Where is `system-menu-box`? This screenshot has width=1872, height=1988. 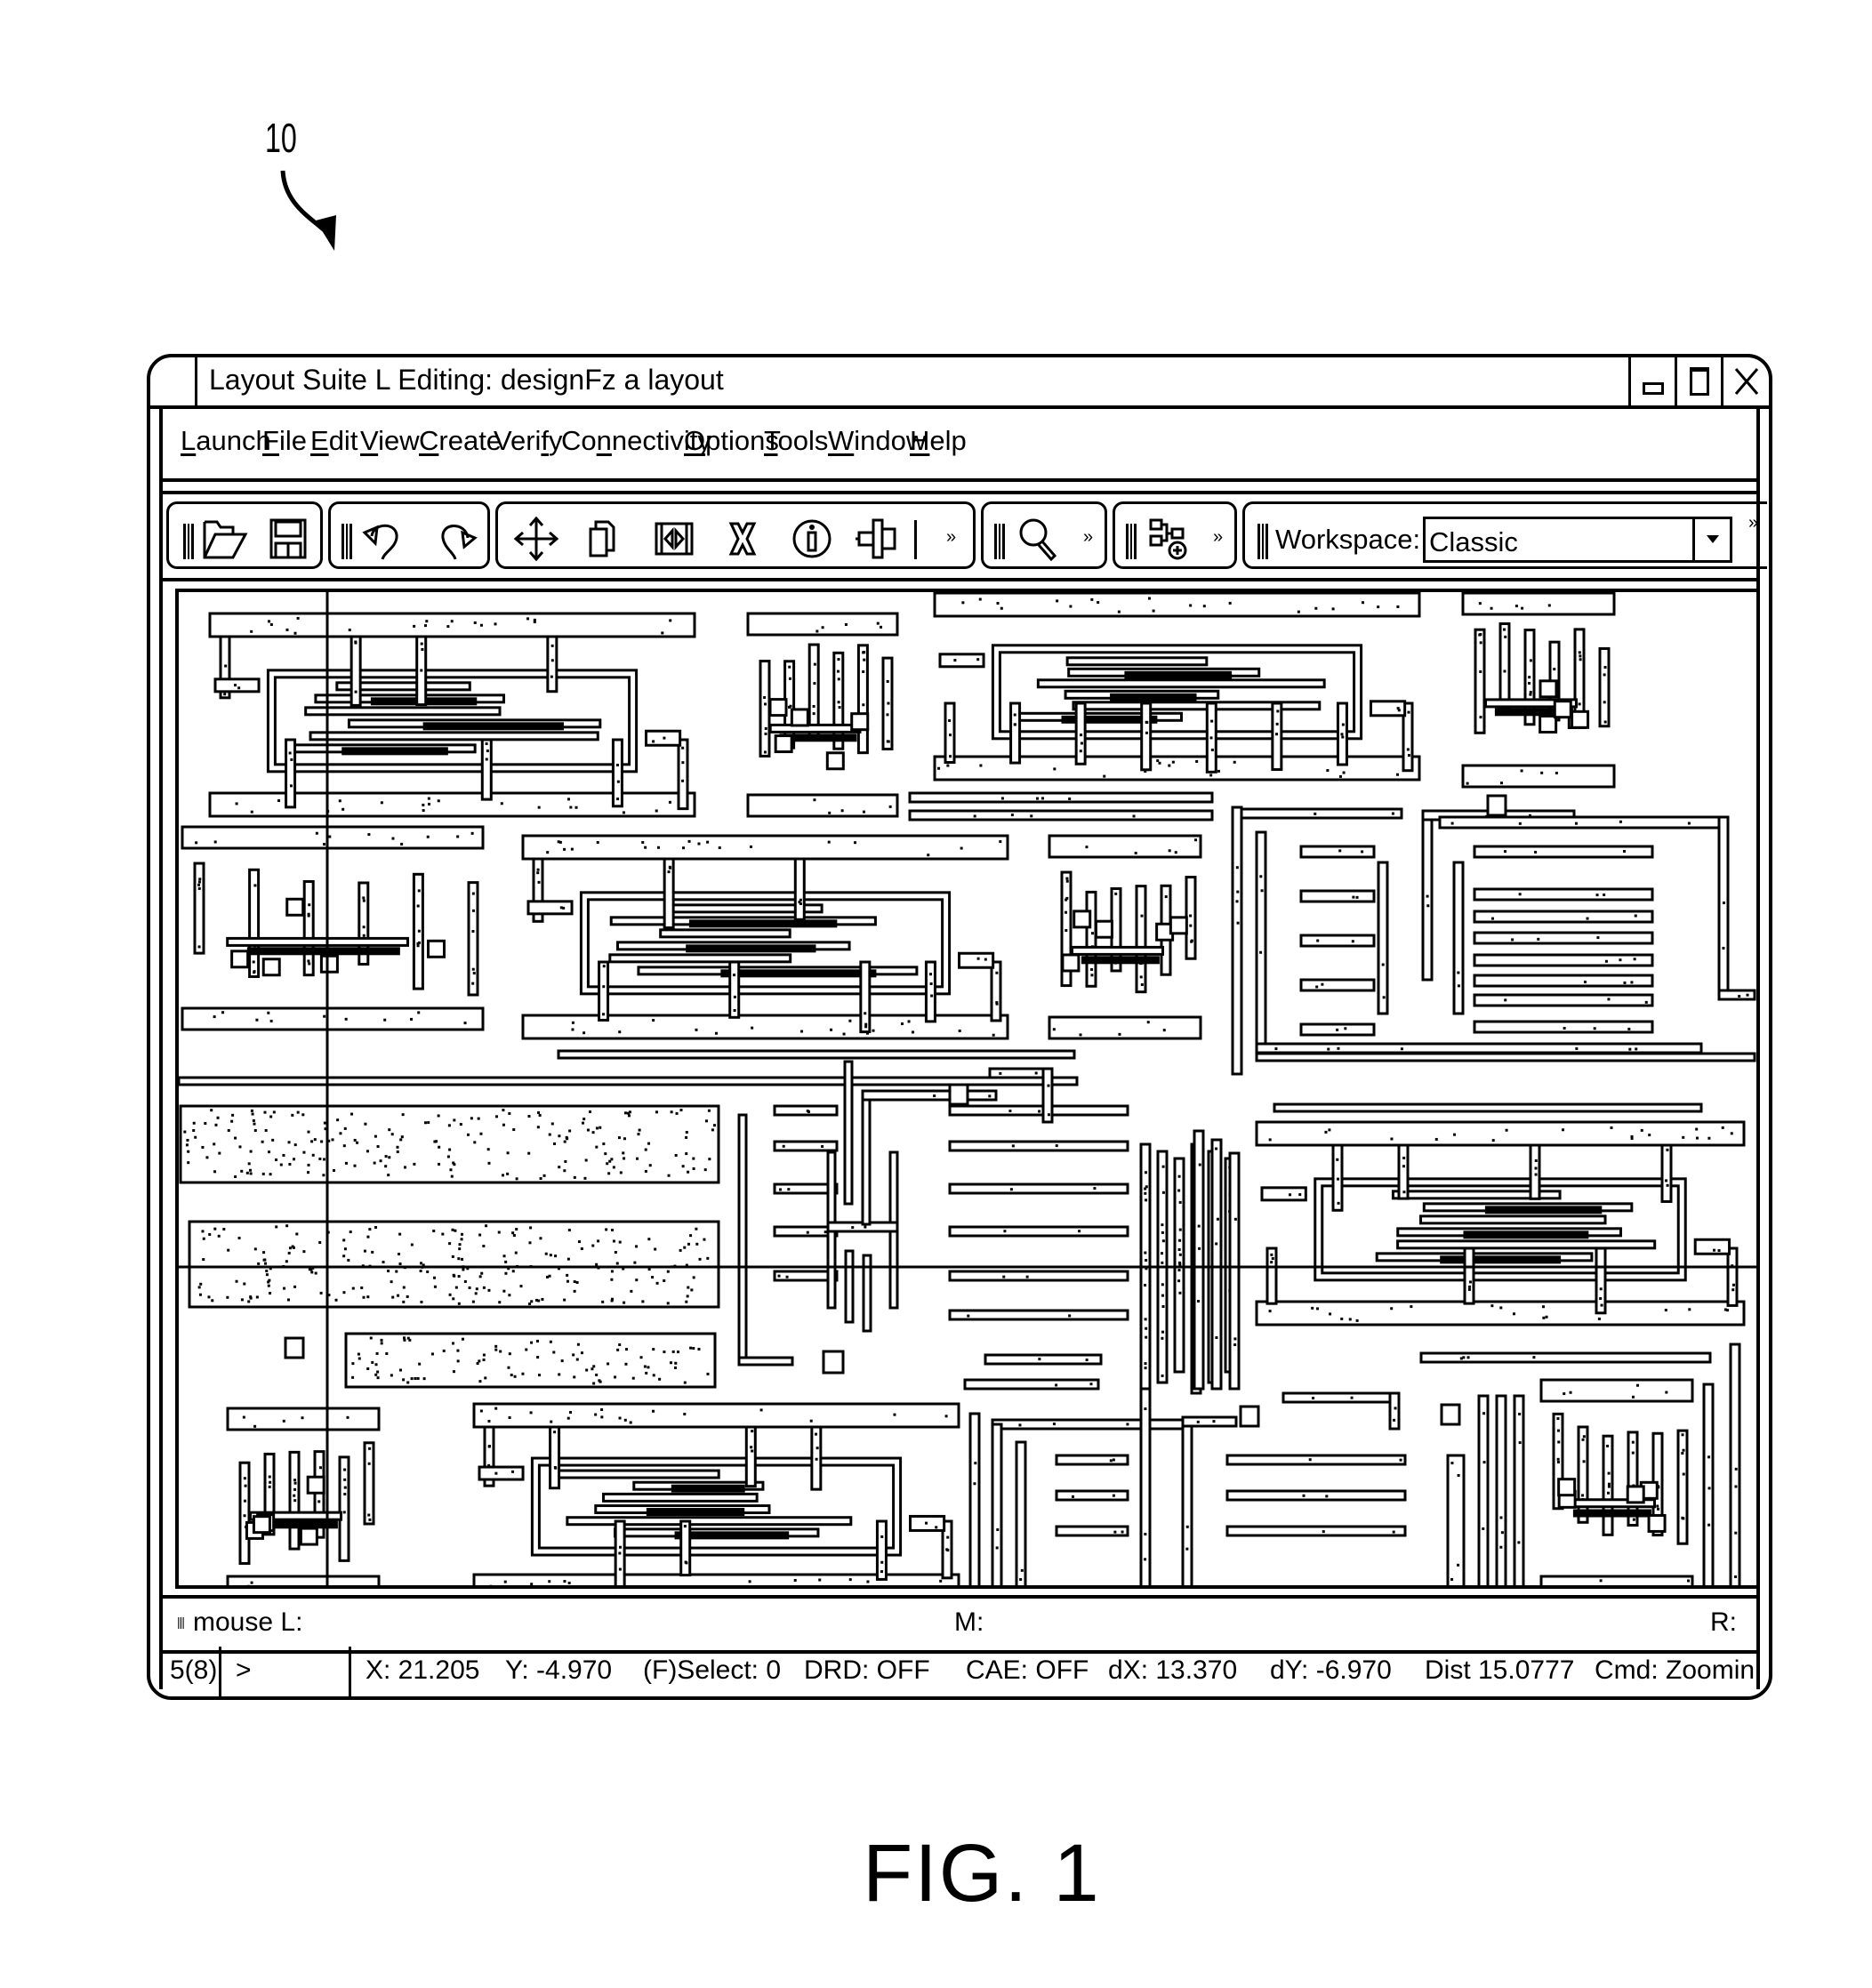
system-menu-box is located at coordinates (173, 381).